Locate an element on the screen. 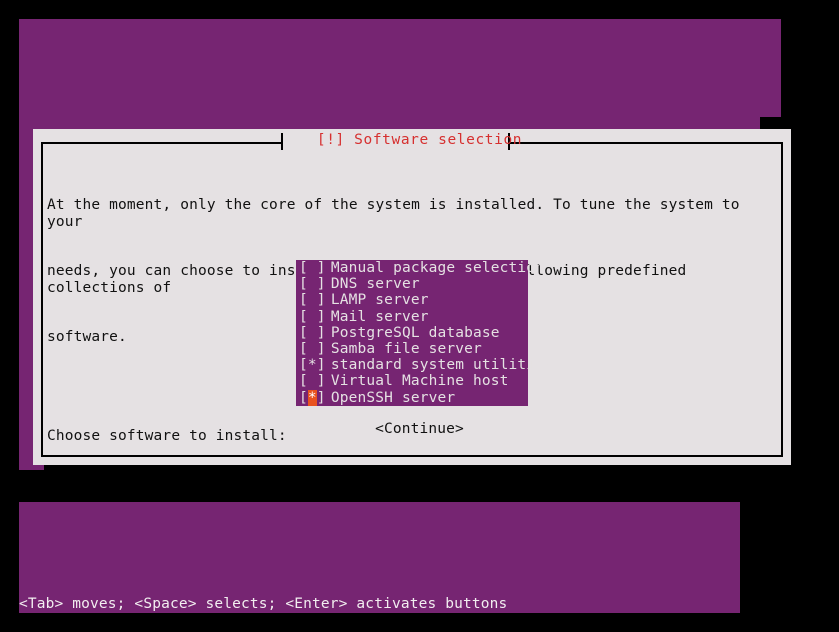 The width and height of the screenshot is (839, 632). continue-button: <Continue> is located at coordinates (419, 429).